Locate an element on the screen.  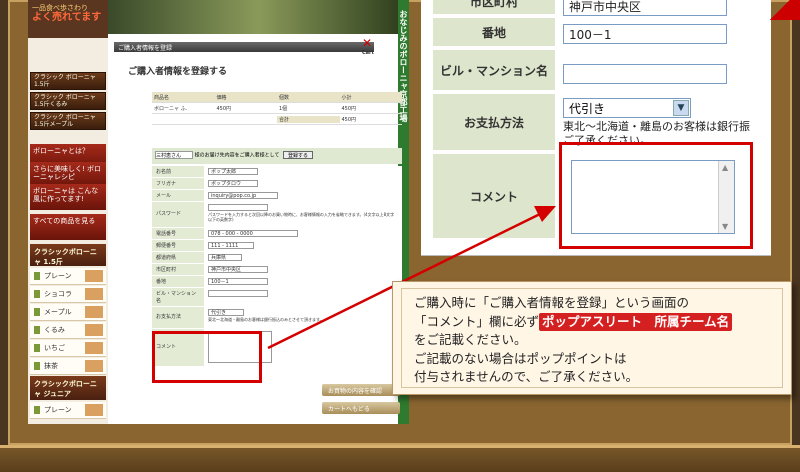
table-cell: 1個 is located at coordinates (283, 108).